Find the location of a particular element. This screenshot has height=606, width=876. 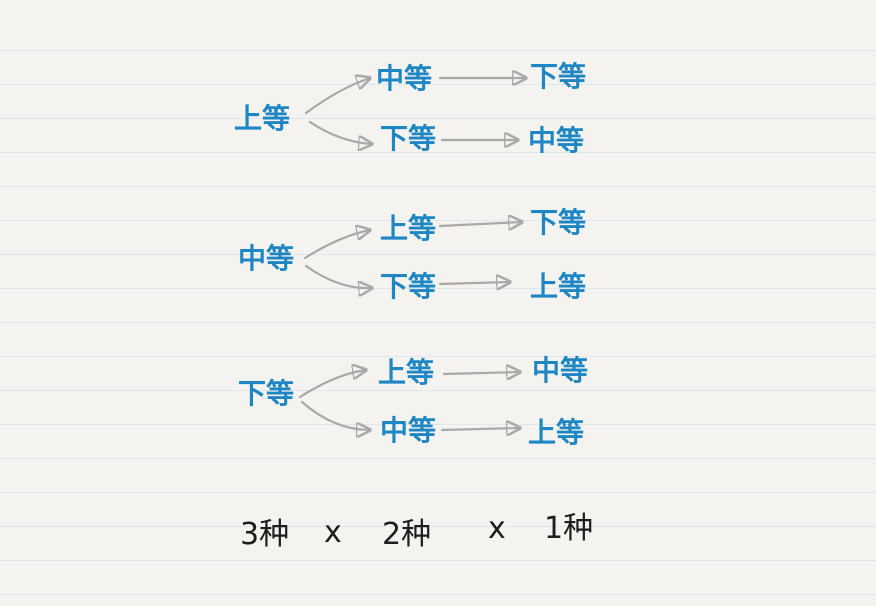

count-formula: 3种 x 2种 x 1种 is located at coordinates (416, 531).